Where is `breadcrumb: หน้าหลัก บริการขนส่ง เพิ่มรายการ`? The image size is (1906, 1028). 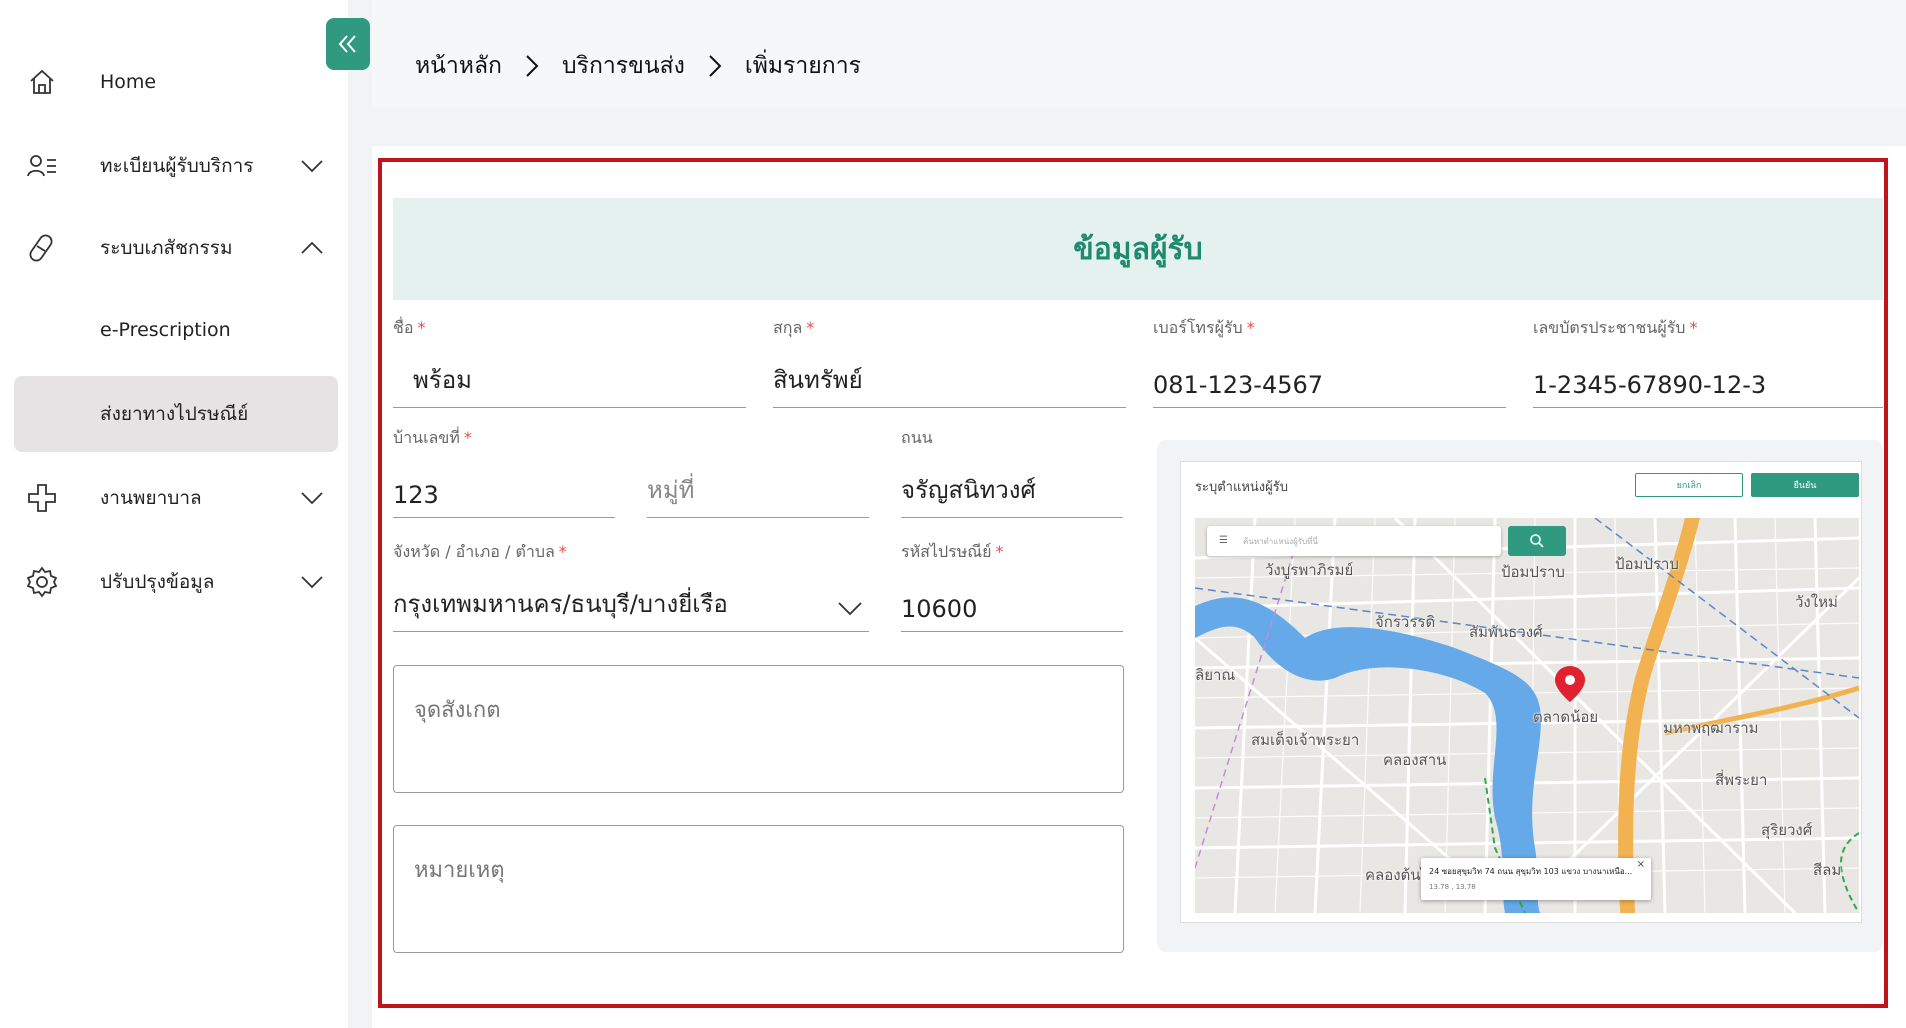 breadcrumb: หน้าหลัก บริการขนส่ง เพิ่มรายการ is located at coordinates (638, 66).